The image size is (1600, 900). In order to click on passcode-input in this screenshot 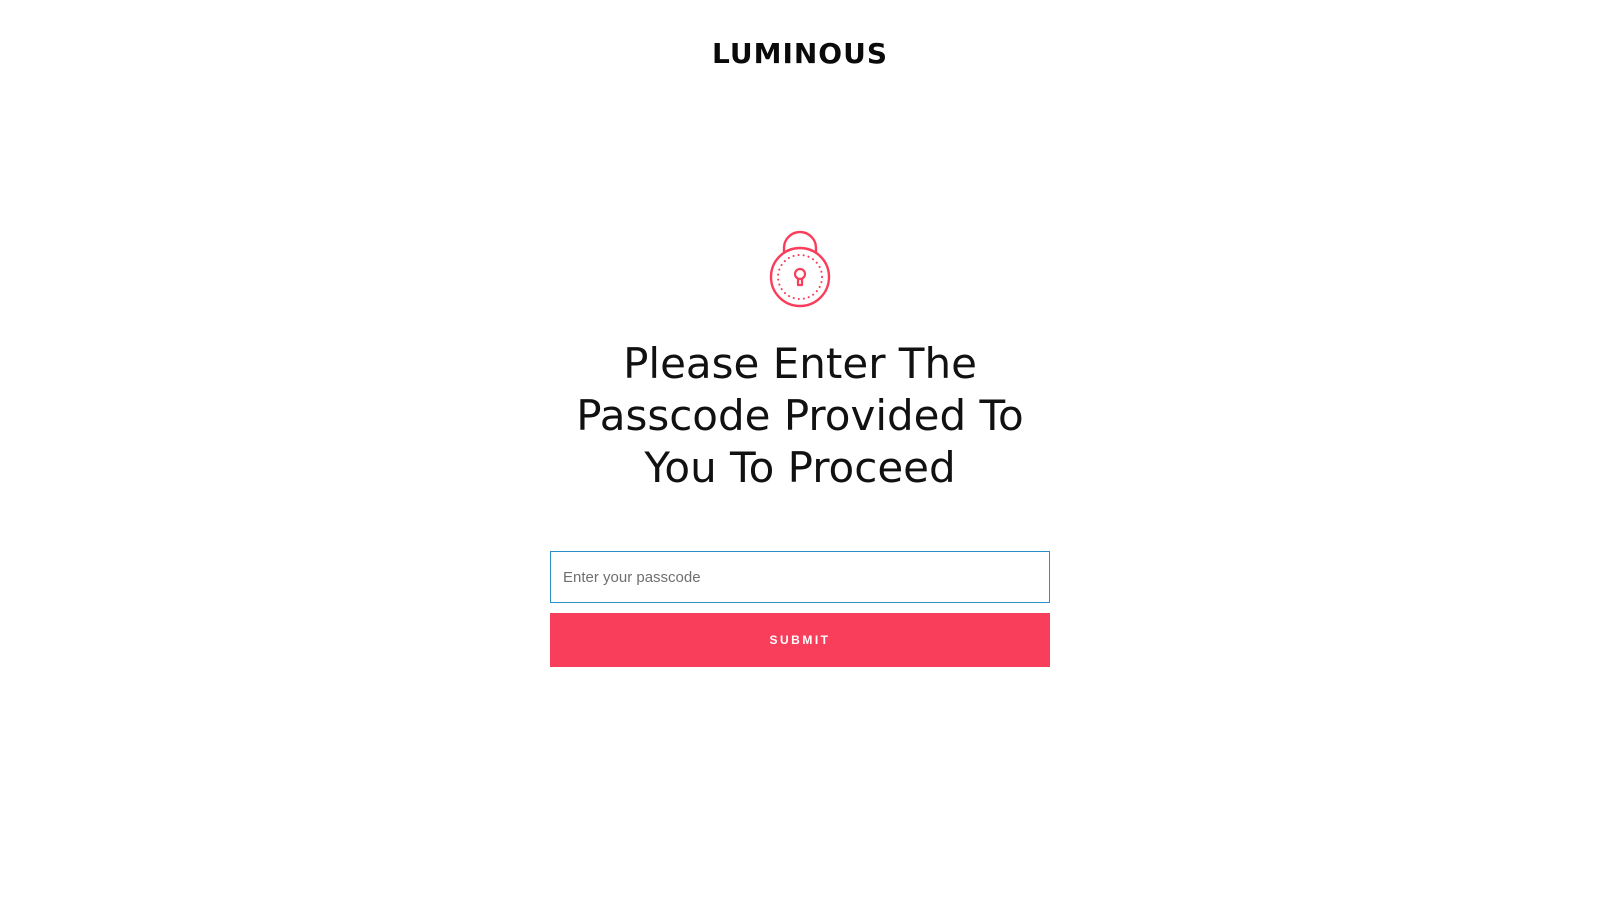, I will do `click(800, 577)`.